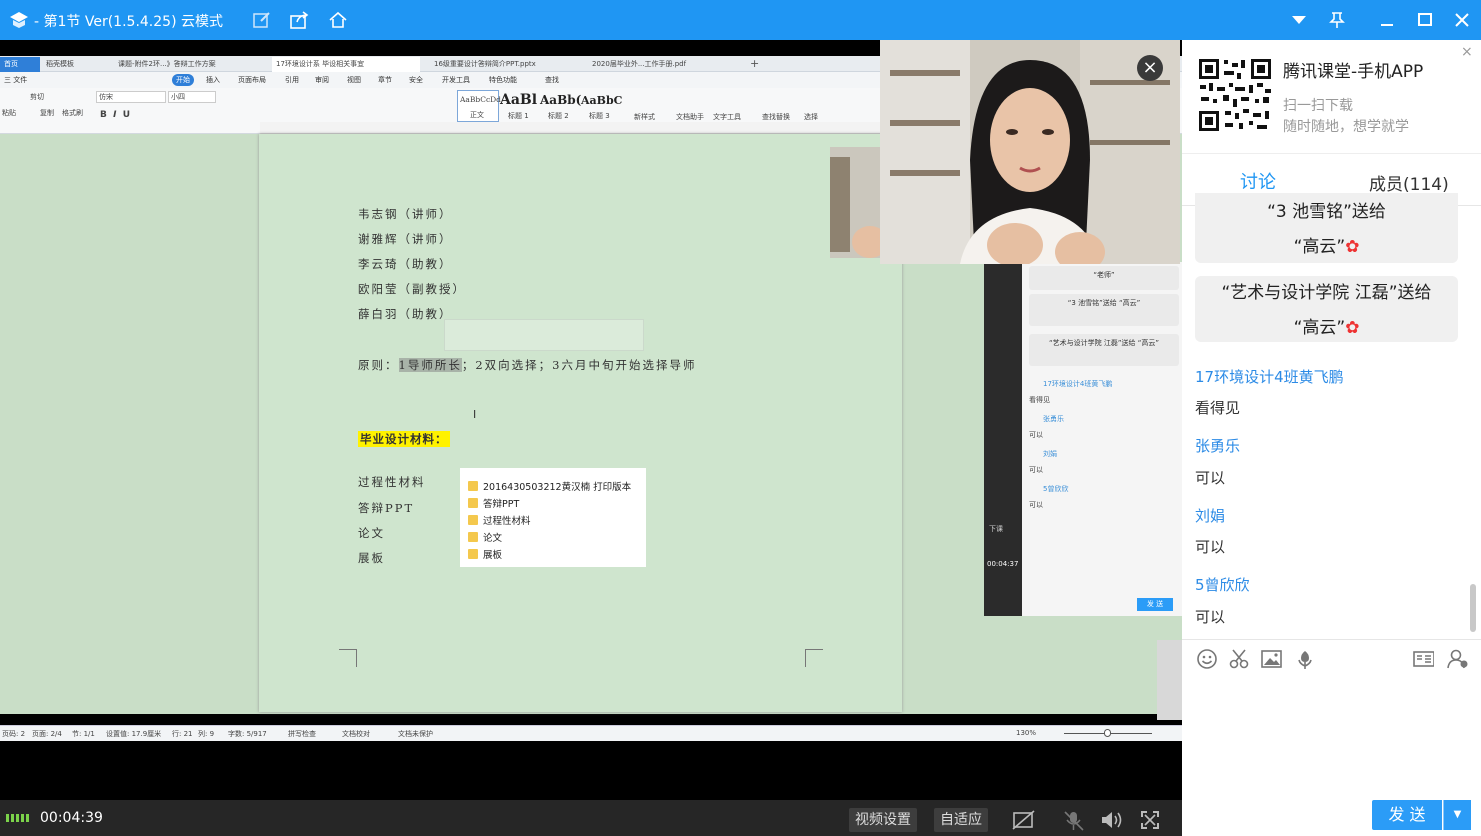 This screenshot has height=836, width=1481. I want to click on share-icon, so click(300, 20).